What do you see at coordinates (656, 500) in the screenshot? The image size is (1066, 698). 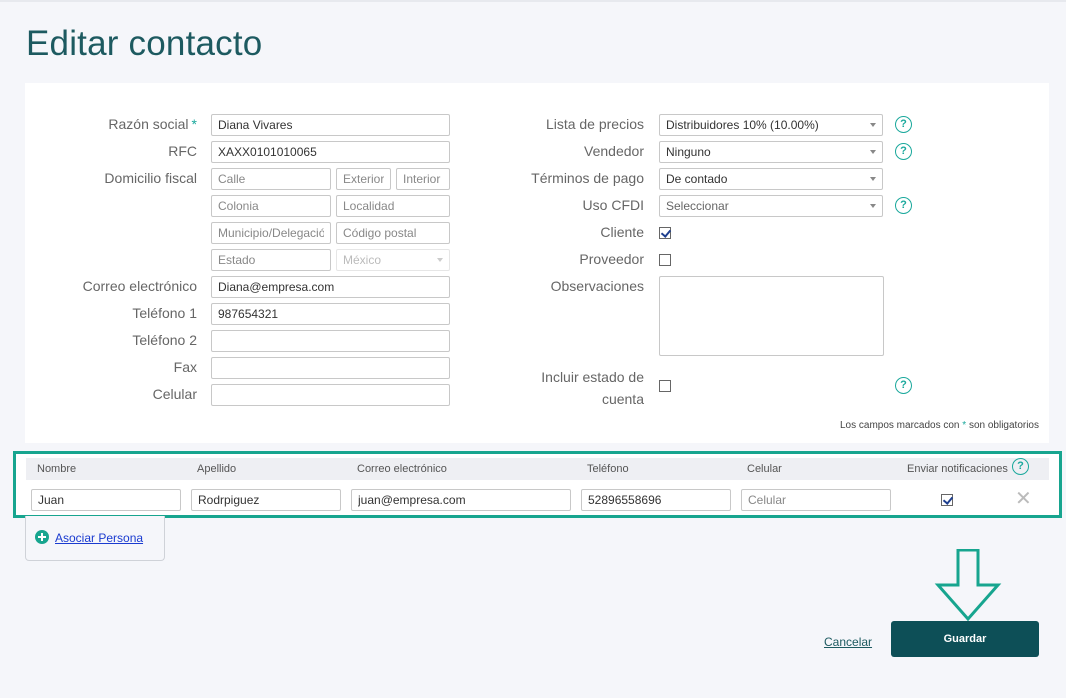 I see `person-telefono-input` at bounding box center [656, 500].